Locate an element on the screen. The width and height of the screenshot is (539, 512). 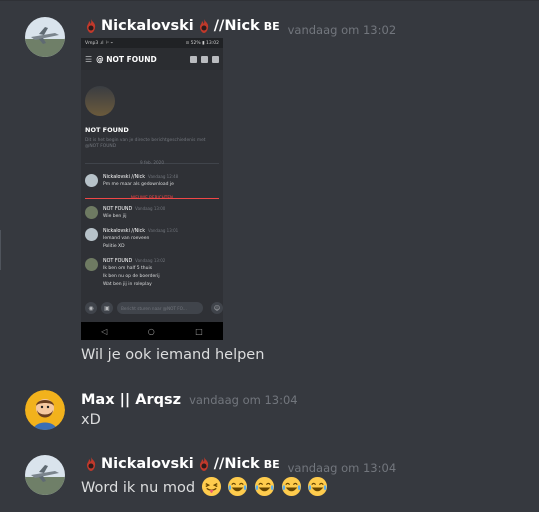
top-divider is located at coordinates (269, 0).